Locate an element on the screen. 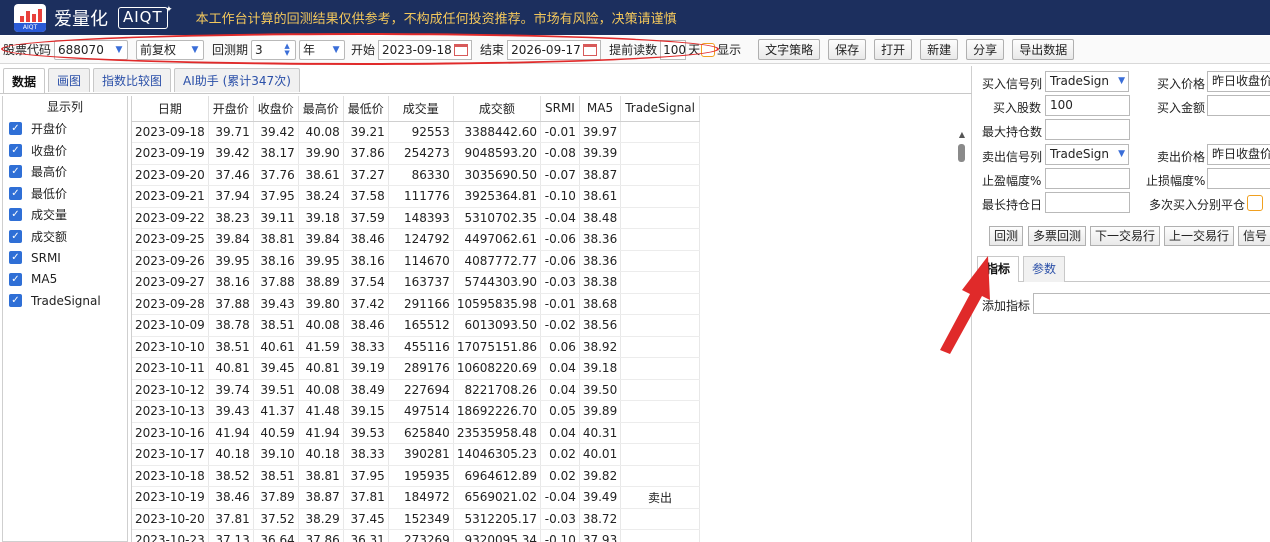 This screenshot has height=542, width=1270. column-toggle: ✓ MA5 is located at coordinates (65, 280).